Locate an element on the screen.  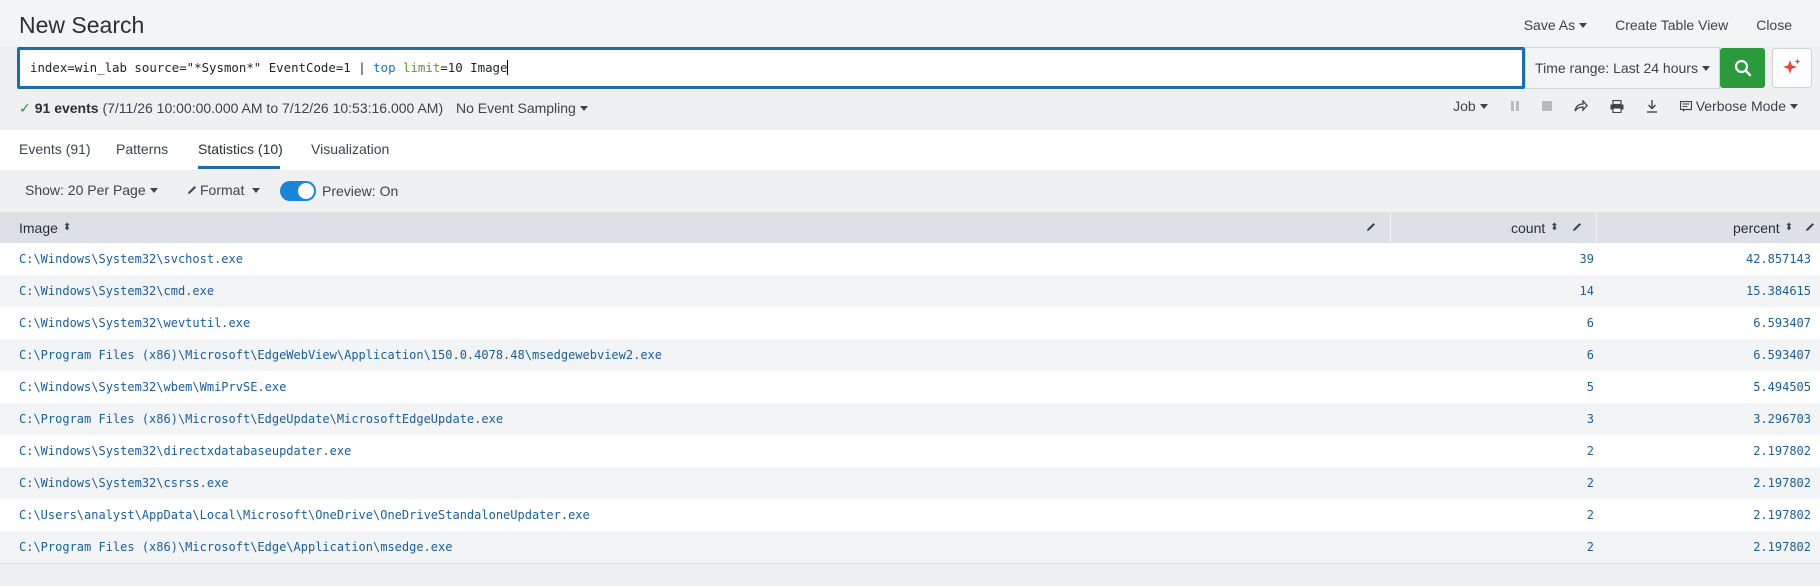
image-cell: C:\Windows\System32\wbem\WmiPrvSE.exe is located at coordinates (152, 387).